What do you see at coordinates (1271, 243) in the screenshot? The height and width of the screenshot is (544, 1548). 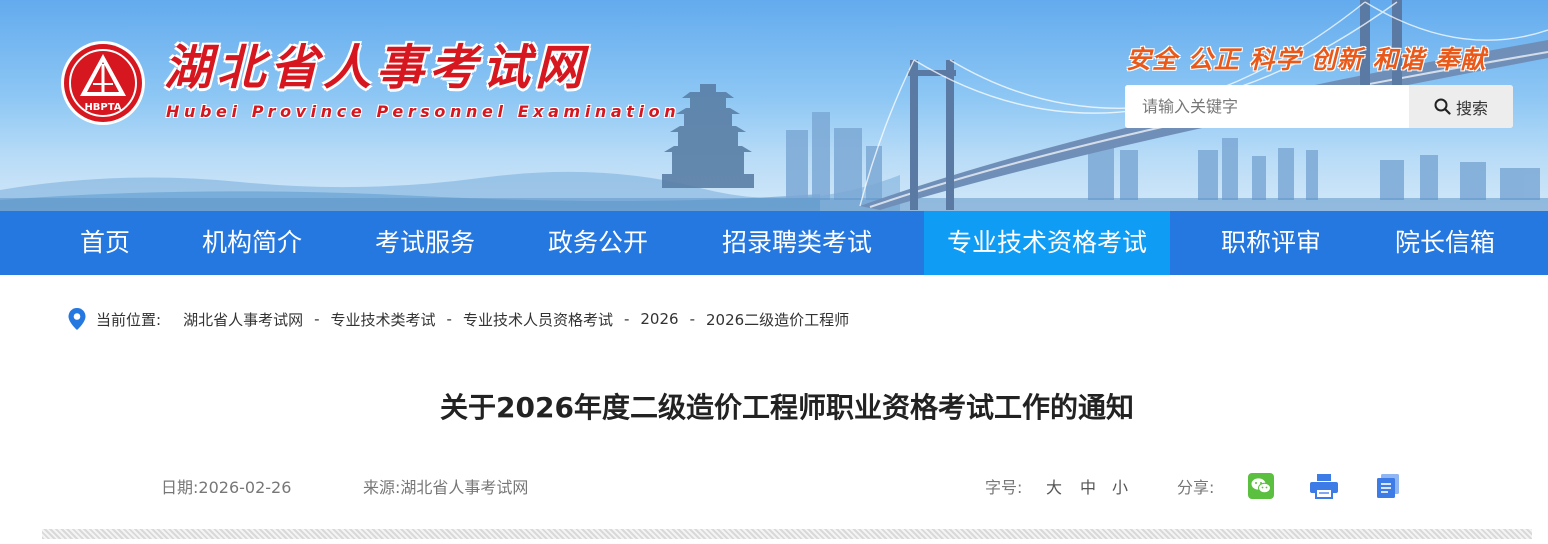 I see `nav-item-title-evaluation: 职称评审` at bounding box center [1271, 243].